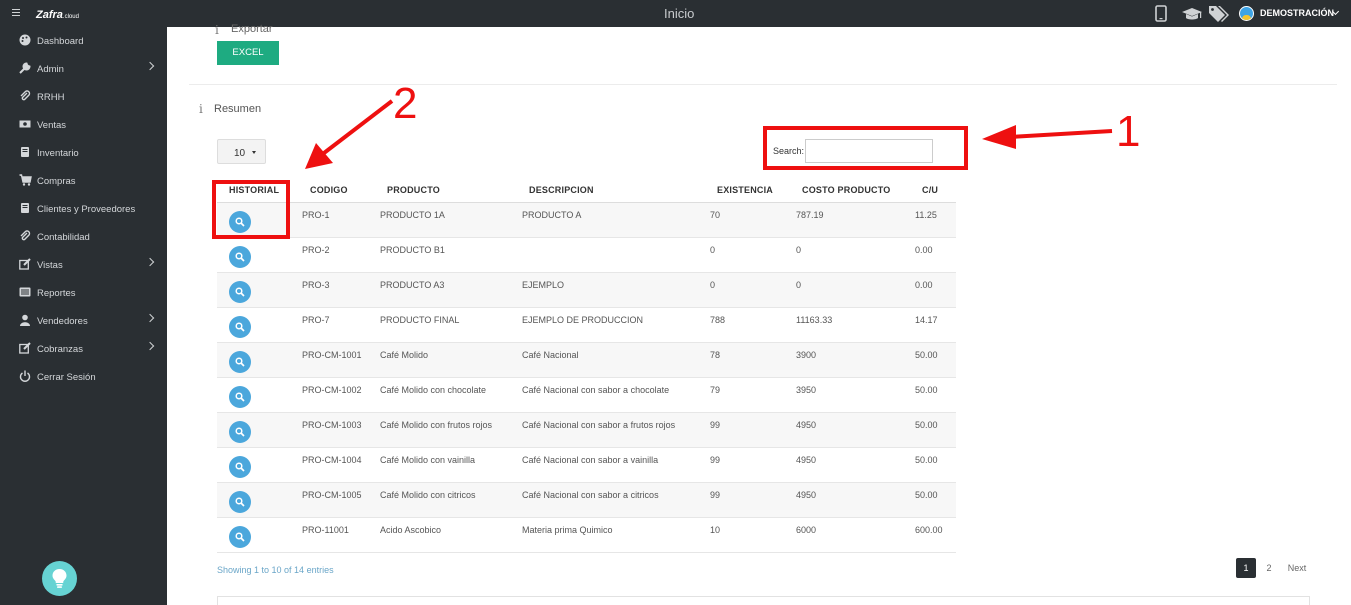  Describe the element at coordinates (83, 293) in the screenshot. I see `sidebar-item-reportes: Reportes` at that location.